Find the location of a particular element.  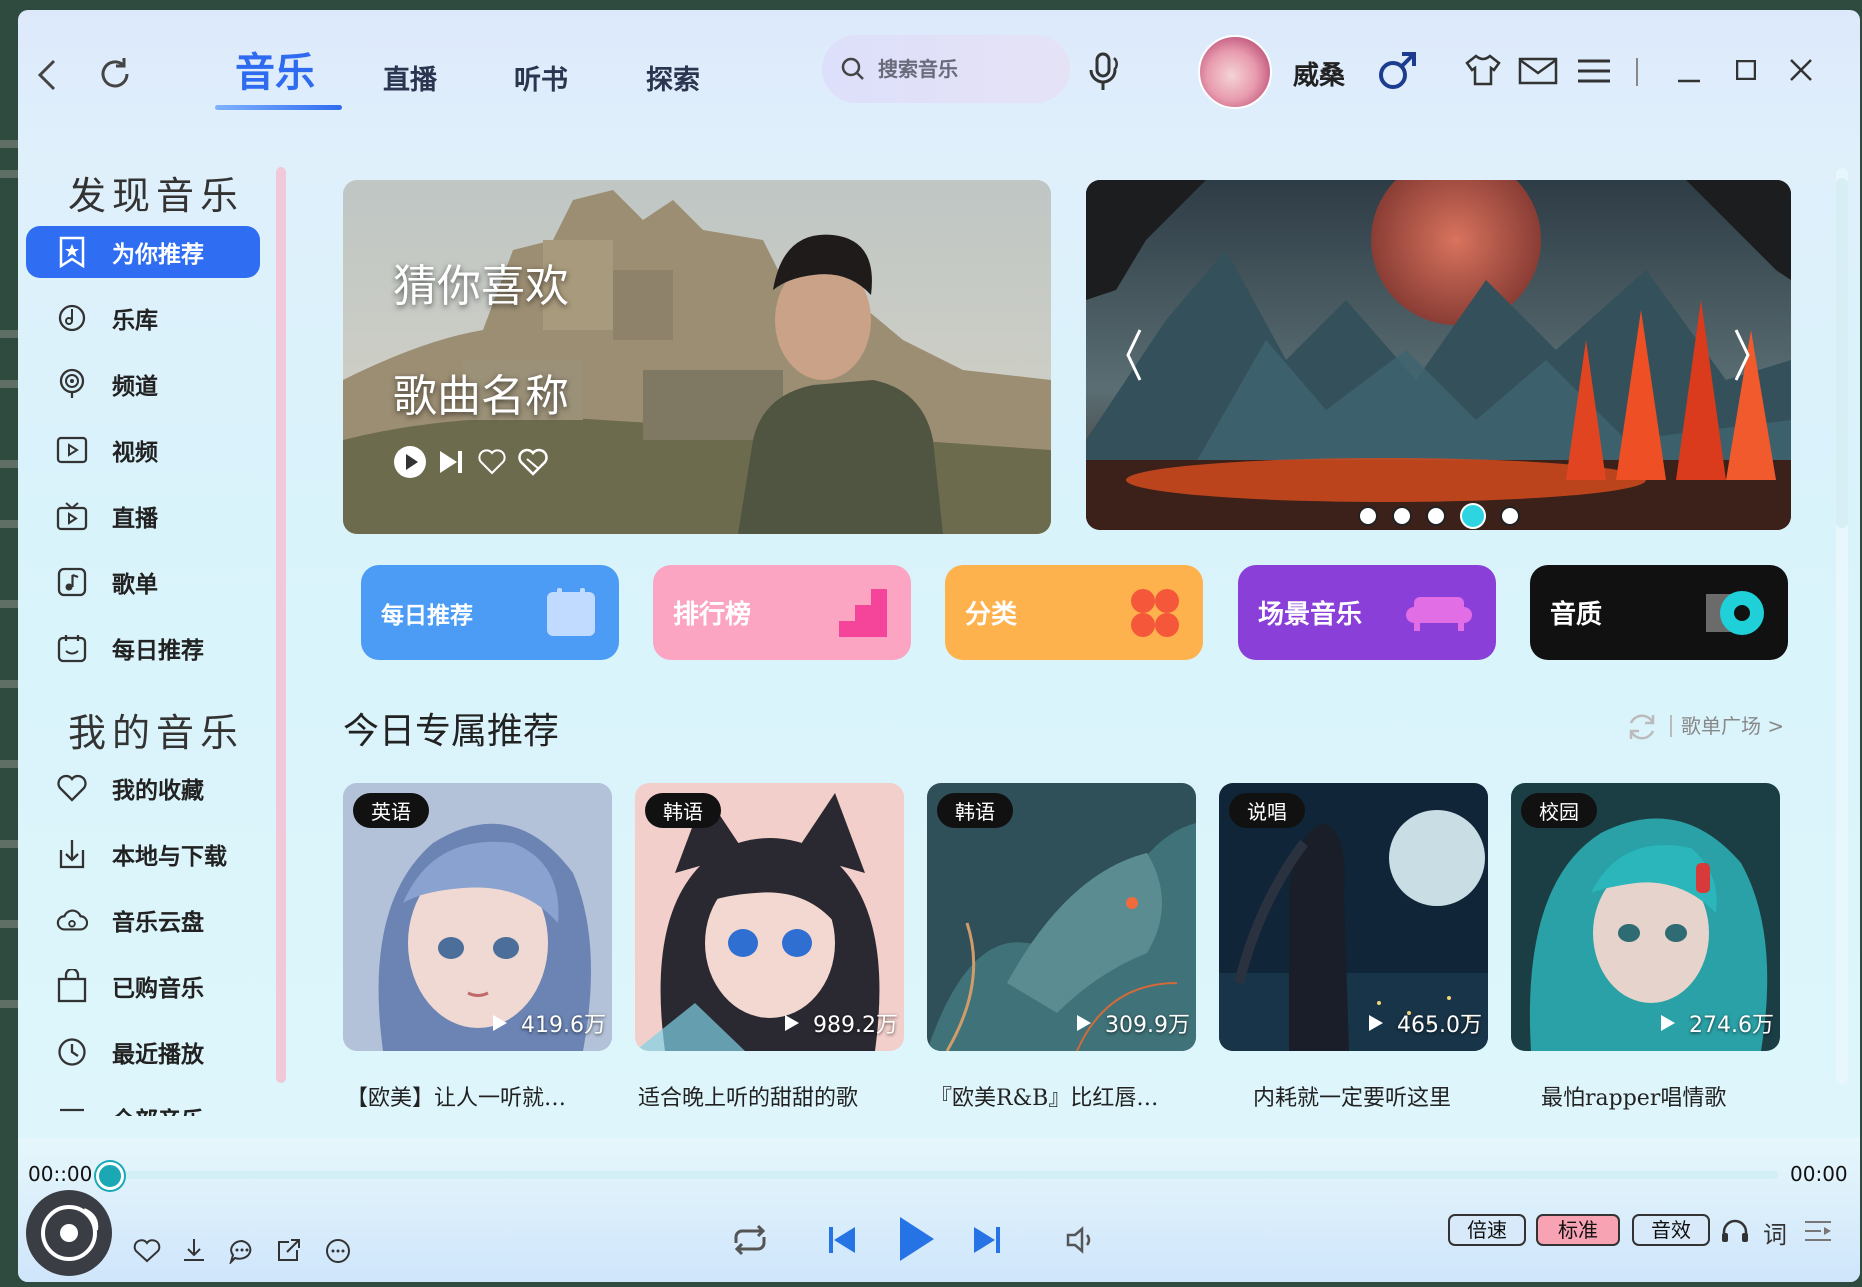

carousel-prev-icon is located at coordinates (1134, 355).